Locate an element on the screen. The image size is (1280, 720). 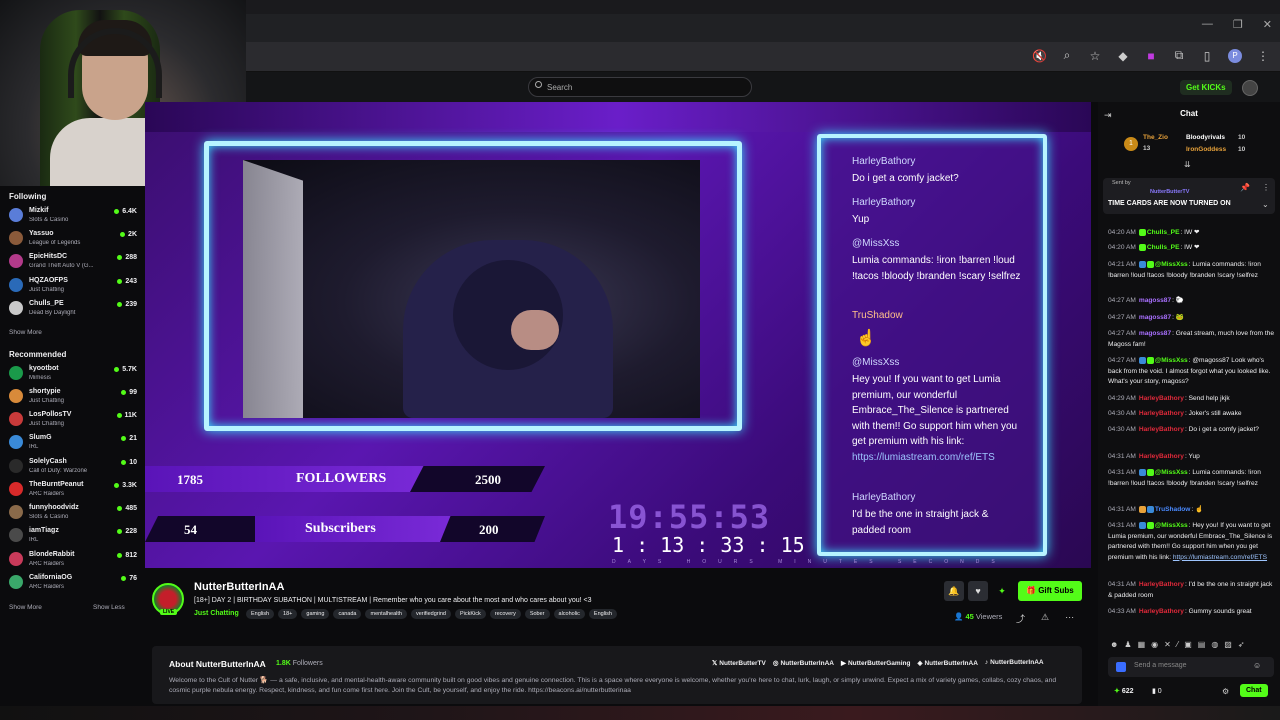
chat-link: https://lumiastream.com/ref/ETS is located at coordinates (1220, 557).